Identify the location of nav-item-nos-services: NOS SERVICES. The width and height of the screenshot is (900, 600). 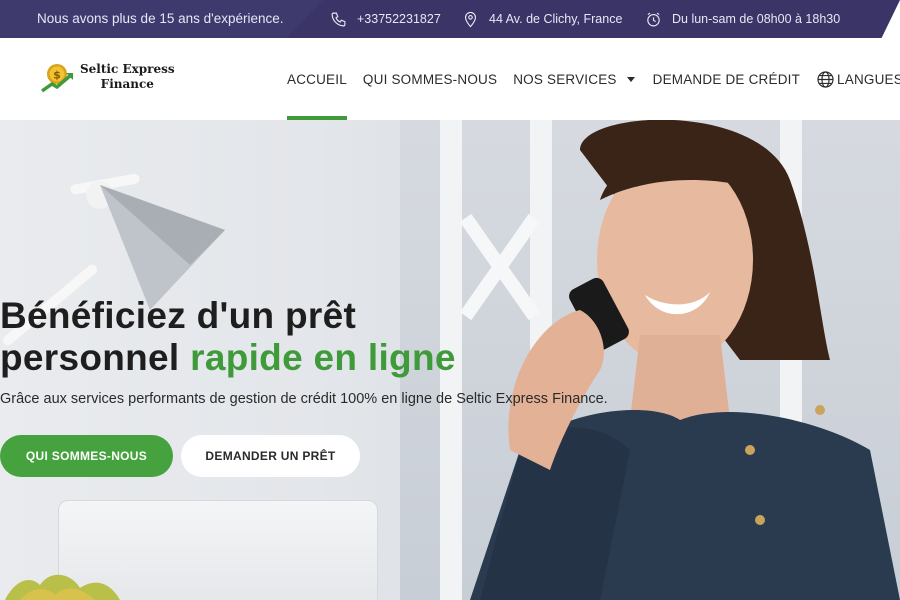
(574, 79).